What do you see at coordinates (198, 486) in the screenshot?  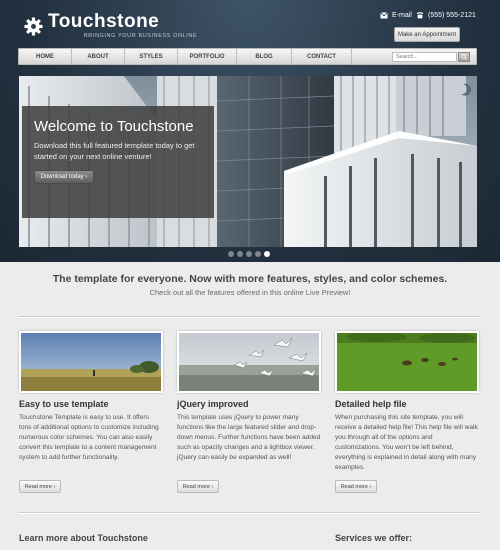 I see `read-more-button-2: Read more ›` at bounding box center [198, 486].